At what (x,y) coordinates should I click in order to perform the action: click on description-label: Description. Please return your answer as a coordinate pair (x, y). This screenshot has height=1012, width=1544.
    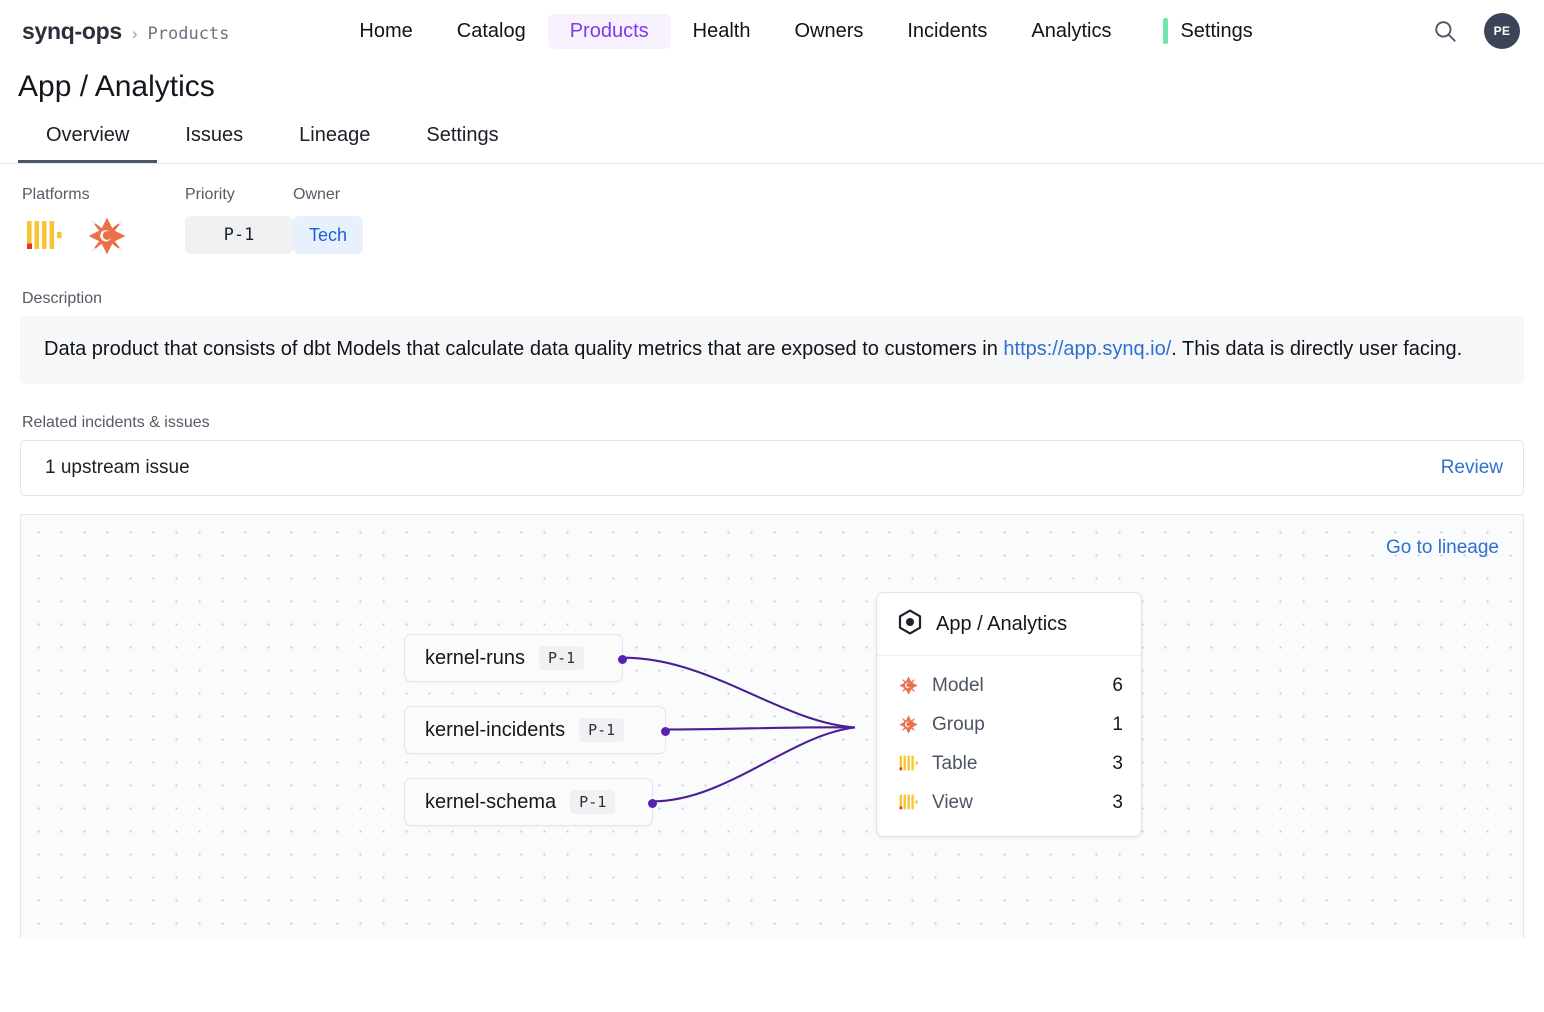
    Looking at the image, I should click on (62, 298).